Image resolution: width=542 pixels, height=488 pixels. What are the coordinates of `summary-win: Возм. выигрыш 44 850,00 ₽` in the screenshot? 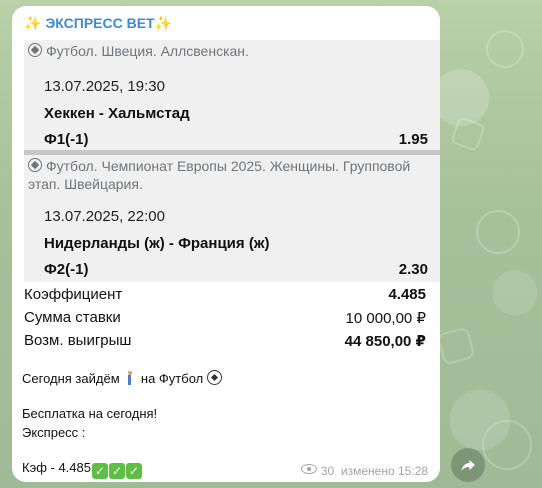 It's located at (225, 341).